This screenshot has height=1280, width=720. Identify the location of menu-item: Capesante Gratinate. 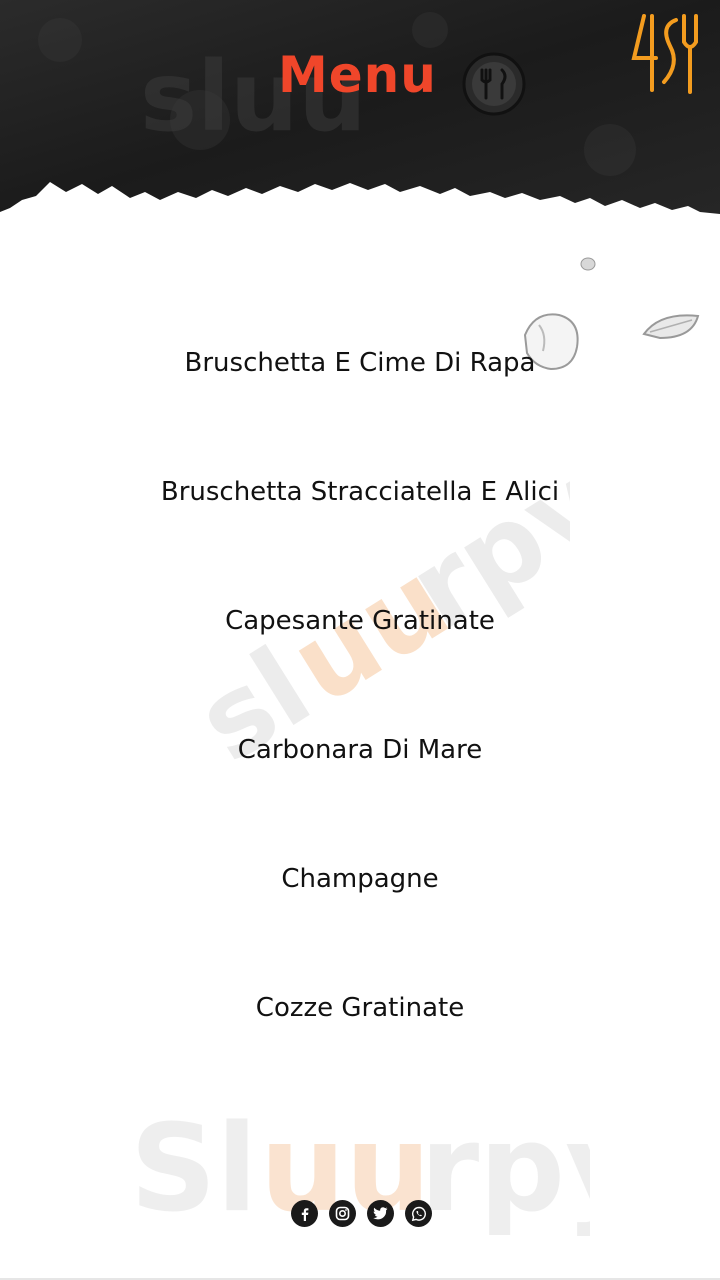
(360, 620).